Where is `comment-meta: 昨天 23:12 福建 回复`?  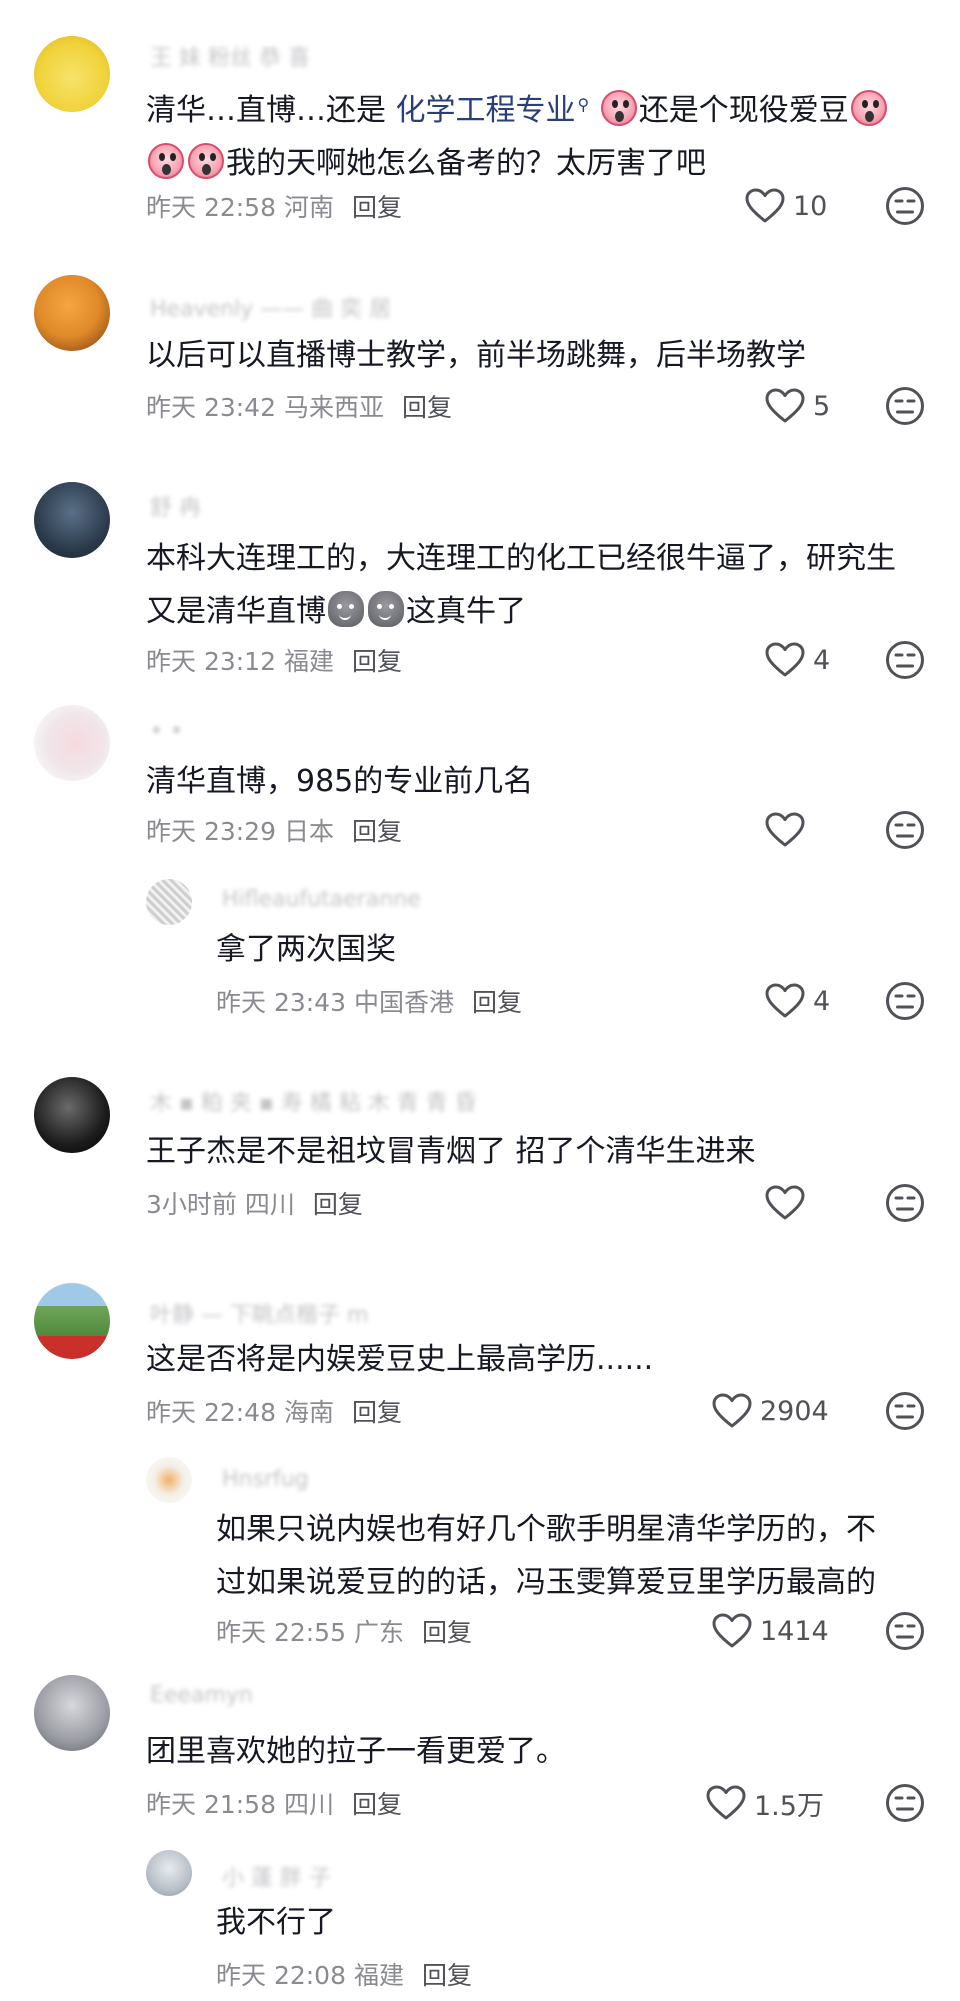 comment-meta: 昨天 23:12 福建 回复 is located at coordinates (274, 660).